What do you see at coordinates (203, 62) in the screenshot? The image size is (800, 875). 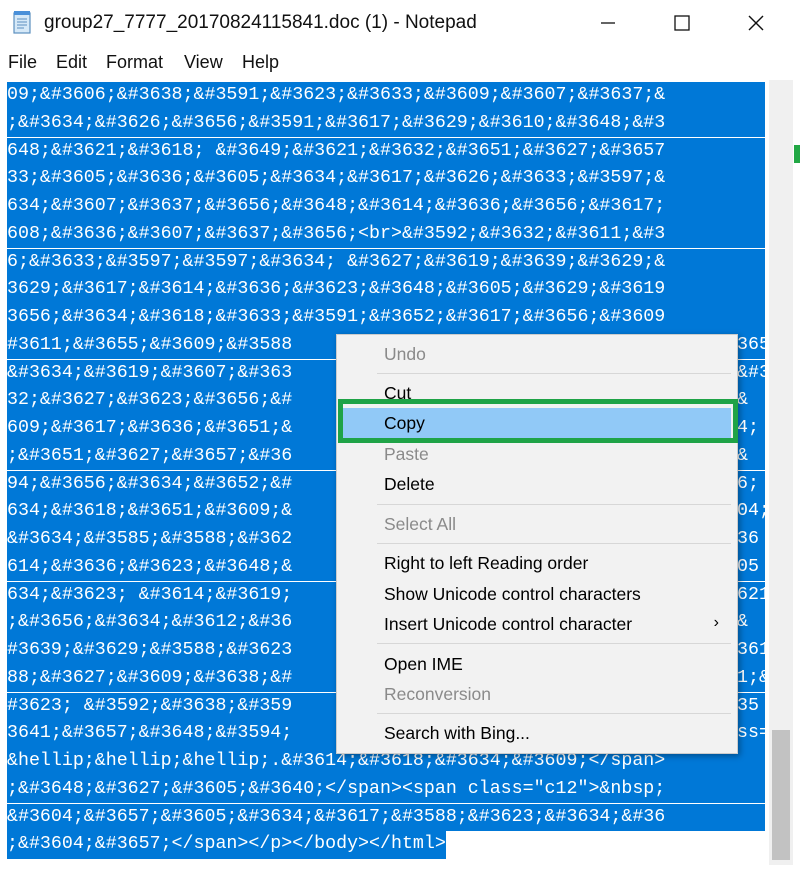 I see `menu-view: View` at bounding box center [203, 62].